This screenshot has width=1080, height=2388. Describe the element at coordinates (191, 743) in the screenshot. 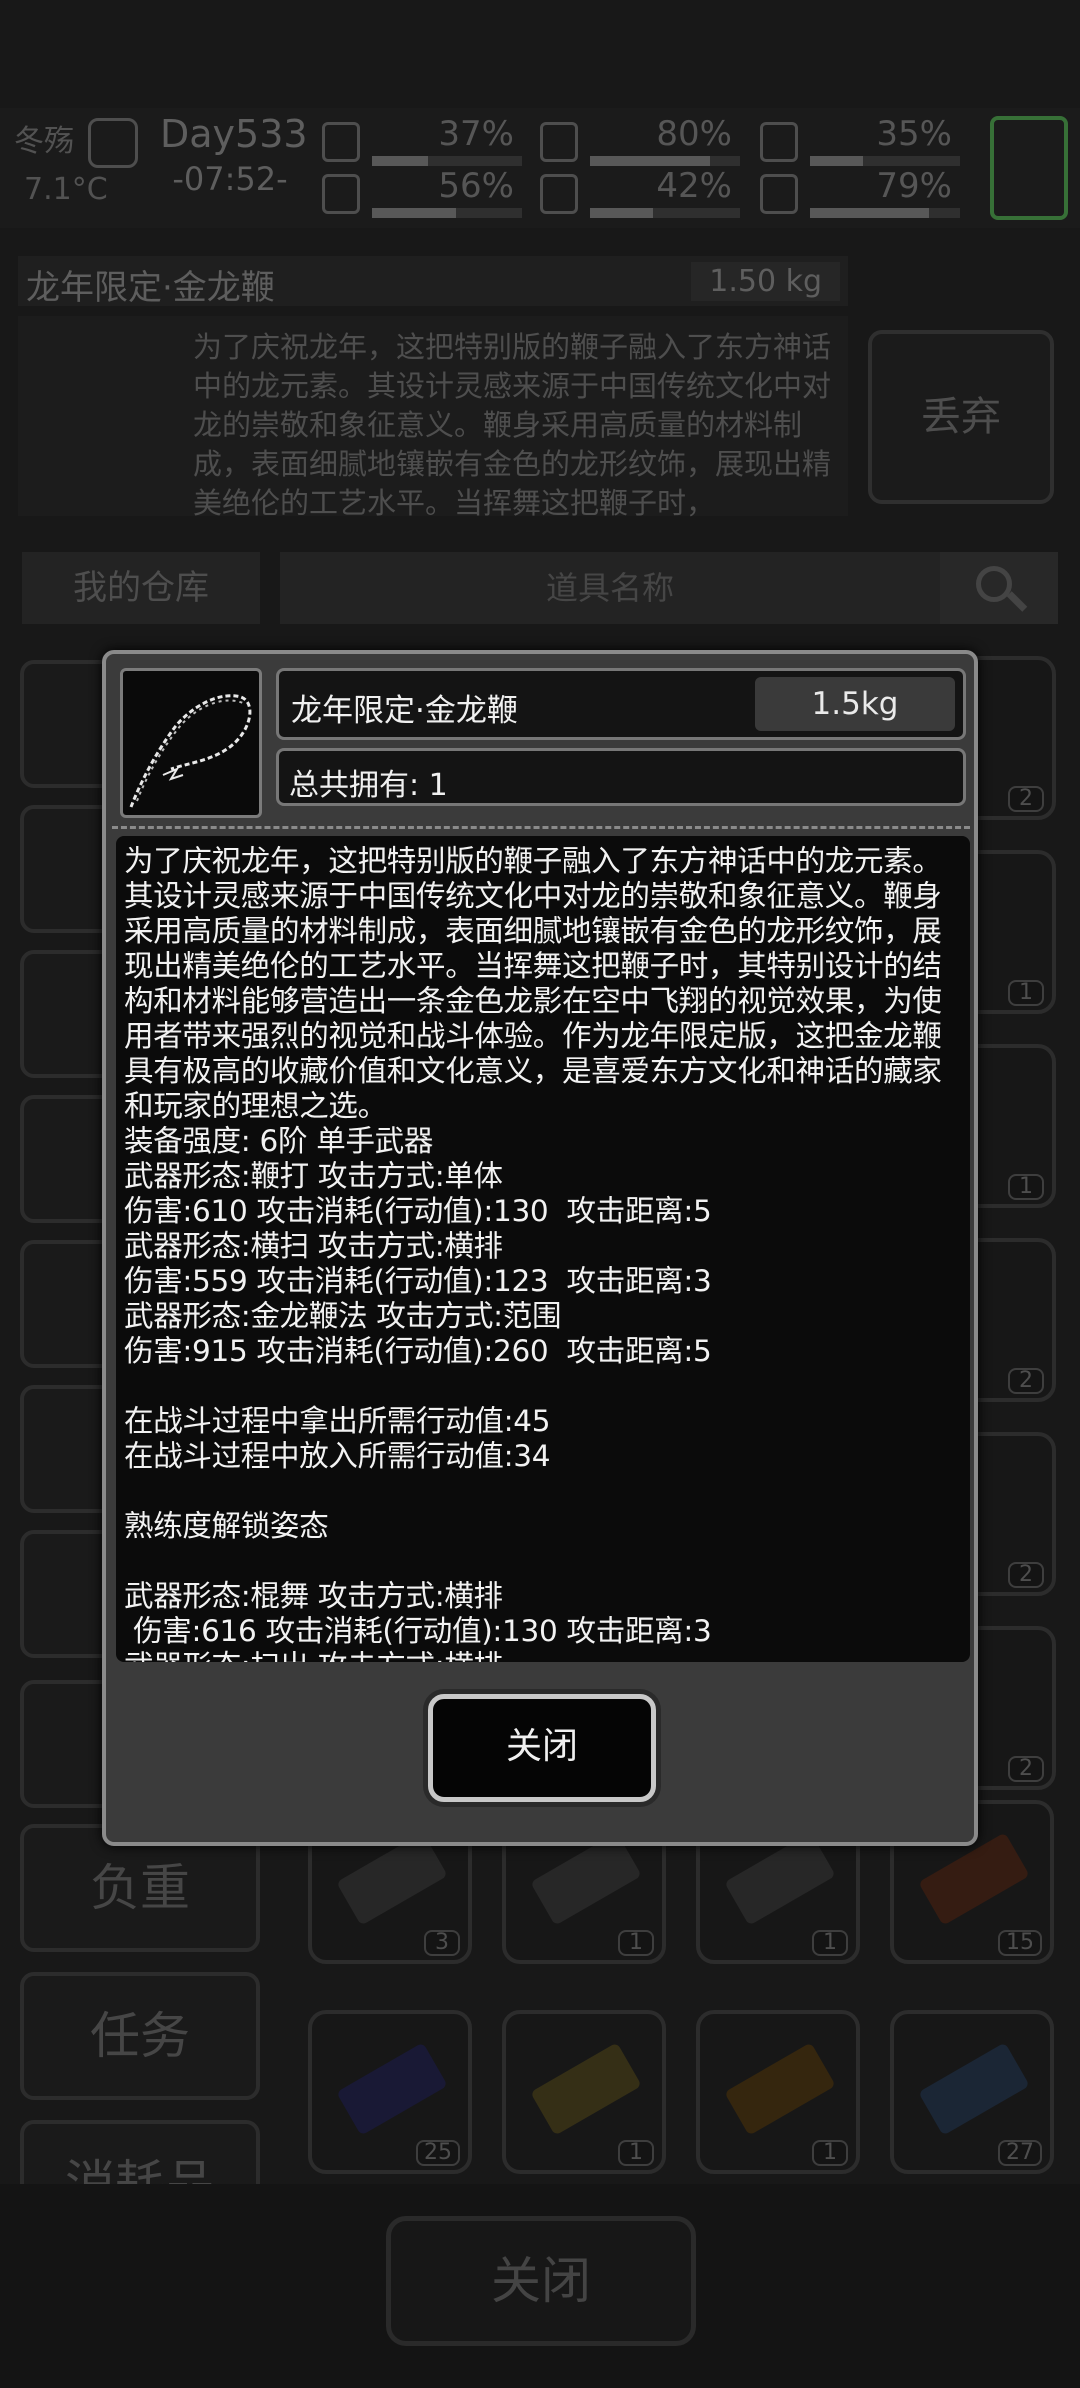

I see `whip-icon` at that location.